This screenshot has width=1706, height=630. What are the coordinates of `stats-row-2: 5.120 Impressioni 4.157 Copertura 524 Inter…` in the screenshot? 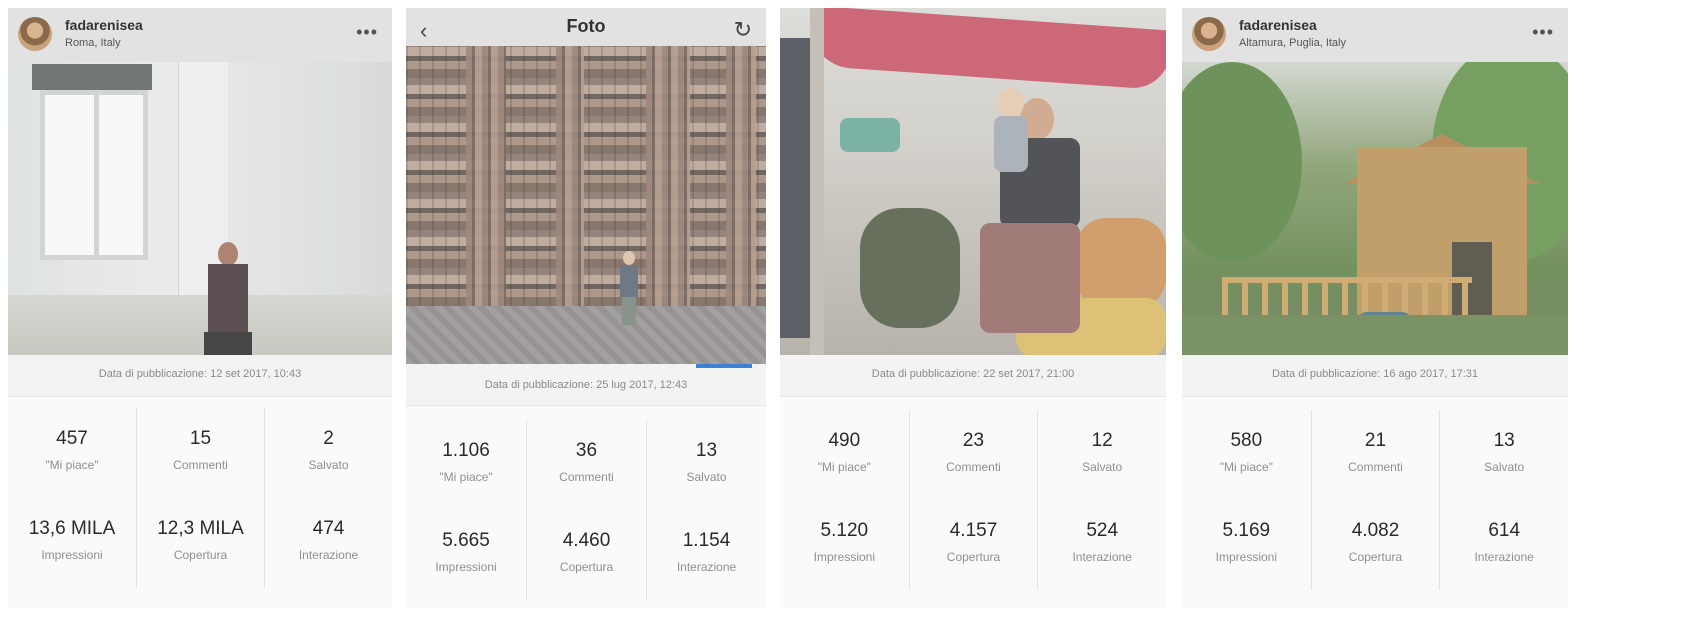 It's located at (973, 545).